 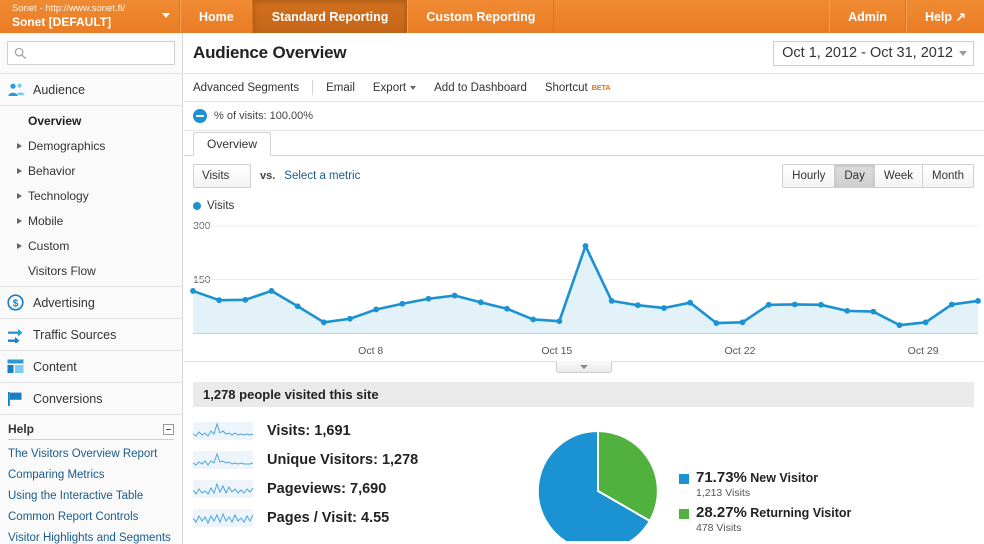 I want to click on chart-collapse-handle-icon, so click(x=584, y=367).